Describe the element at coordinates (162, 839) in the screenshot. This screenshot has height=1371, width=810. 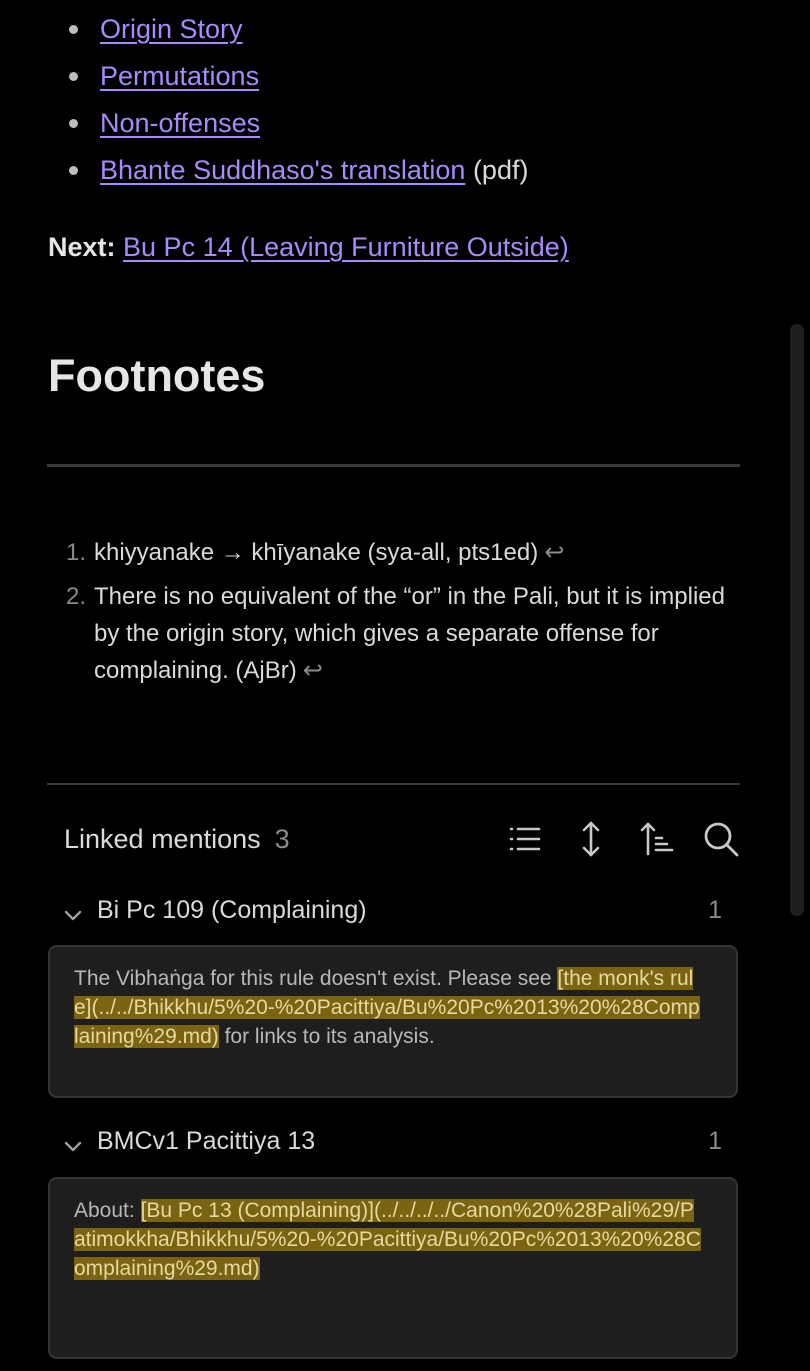
I see `linked-mentions-label: Linked mentions` at that location.